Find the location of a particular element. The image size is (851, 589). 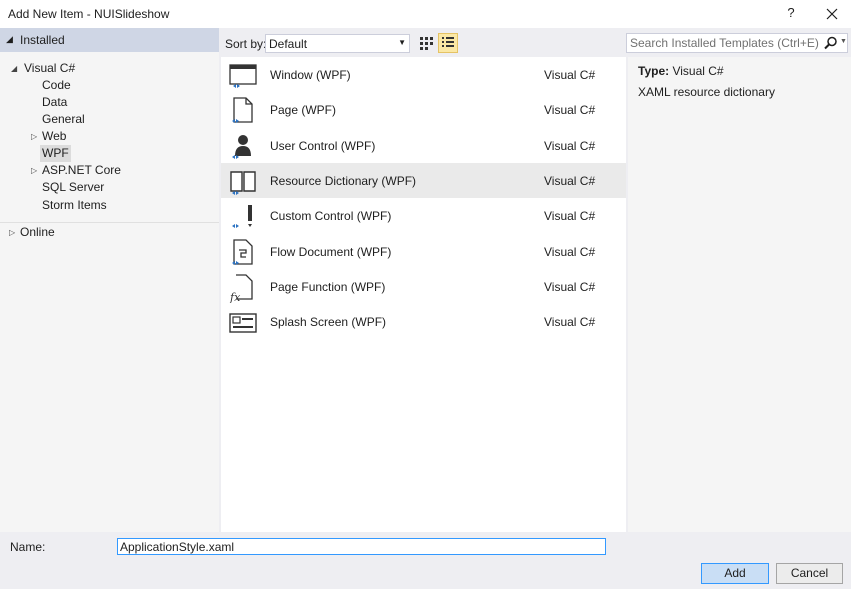

tree-item-code: Code is located at coordinates (56, 85).